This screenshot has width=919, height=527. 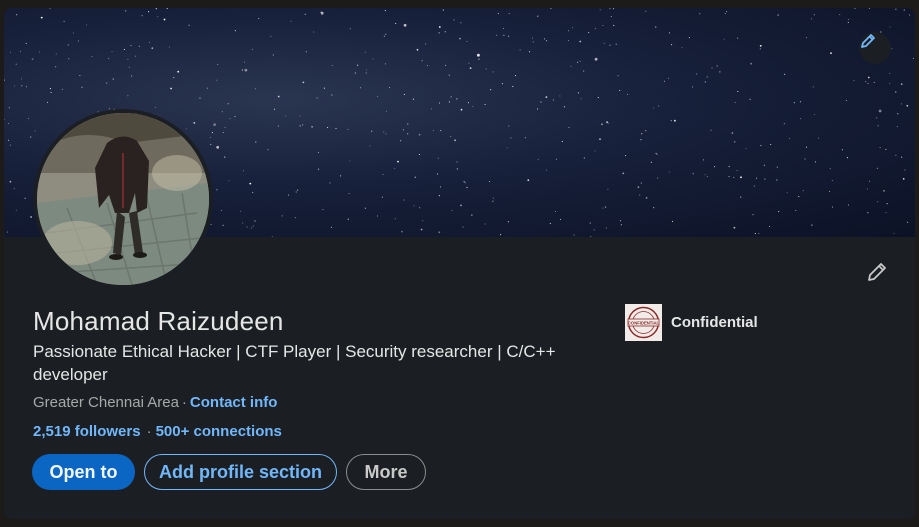 I want to click on open-to-button: Open to, so click(x=83, y=472).